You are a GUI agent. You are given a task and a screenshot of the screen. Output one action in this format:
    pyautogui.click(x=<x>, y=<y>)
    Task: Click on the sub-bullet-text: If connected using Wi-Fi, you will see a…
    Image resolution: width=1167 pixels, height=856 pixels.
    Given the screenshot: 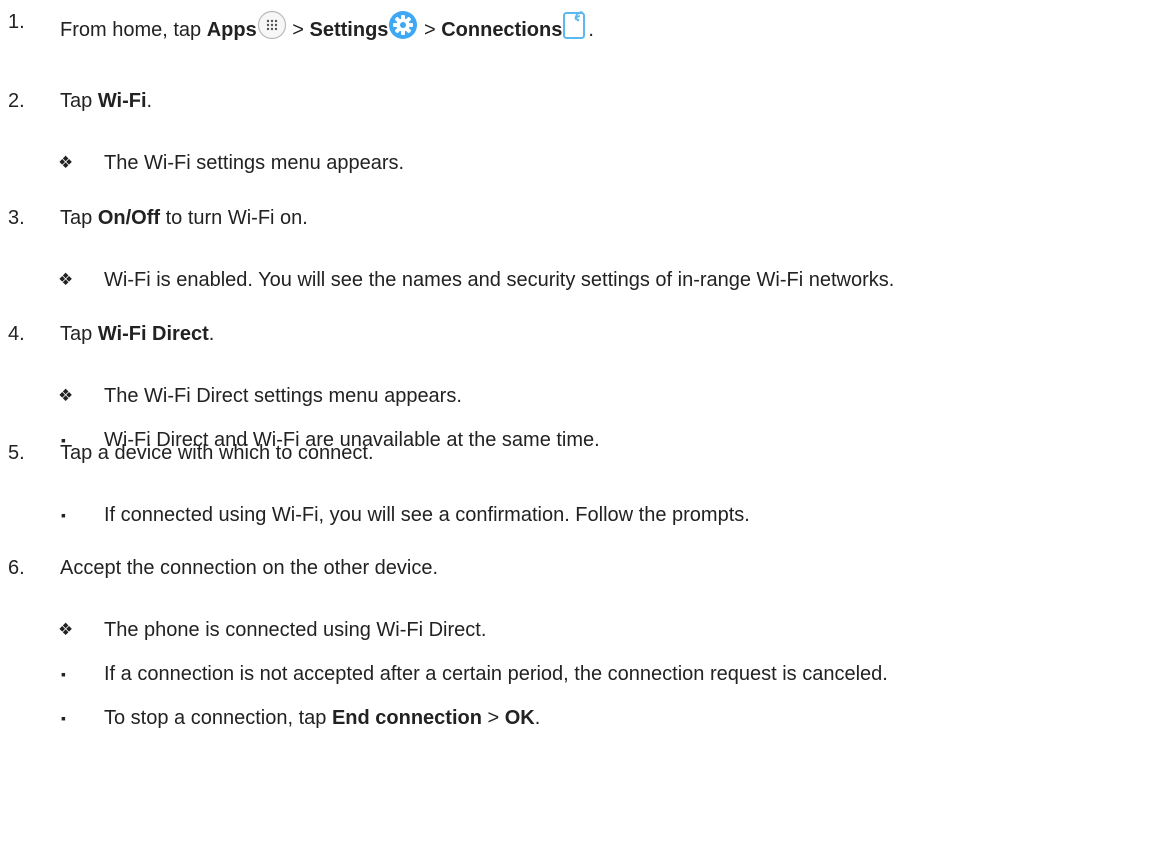 What is the action you would take?
    pyautogui.click(x=427, y=515)
    